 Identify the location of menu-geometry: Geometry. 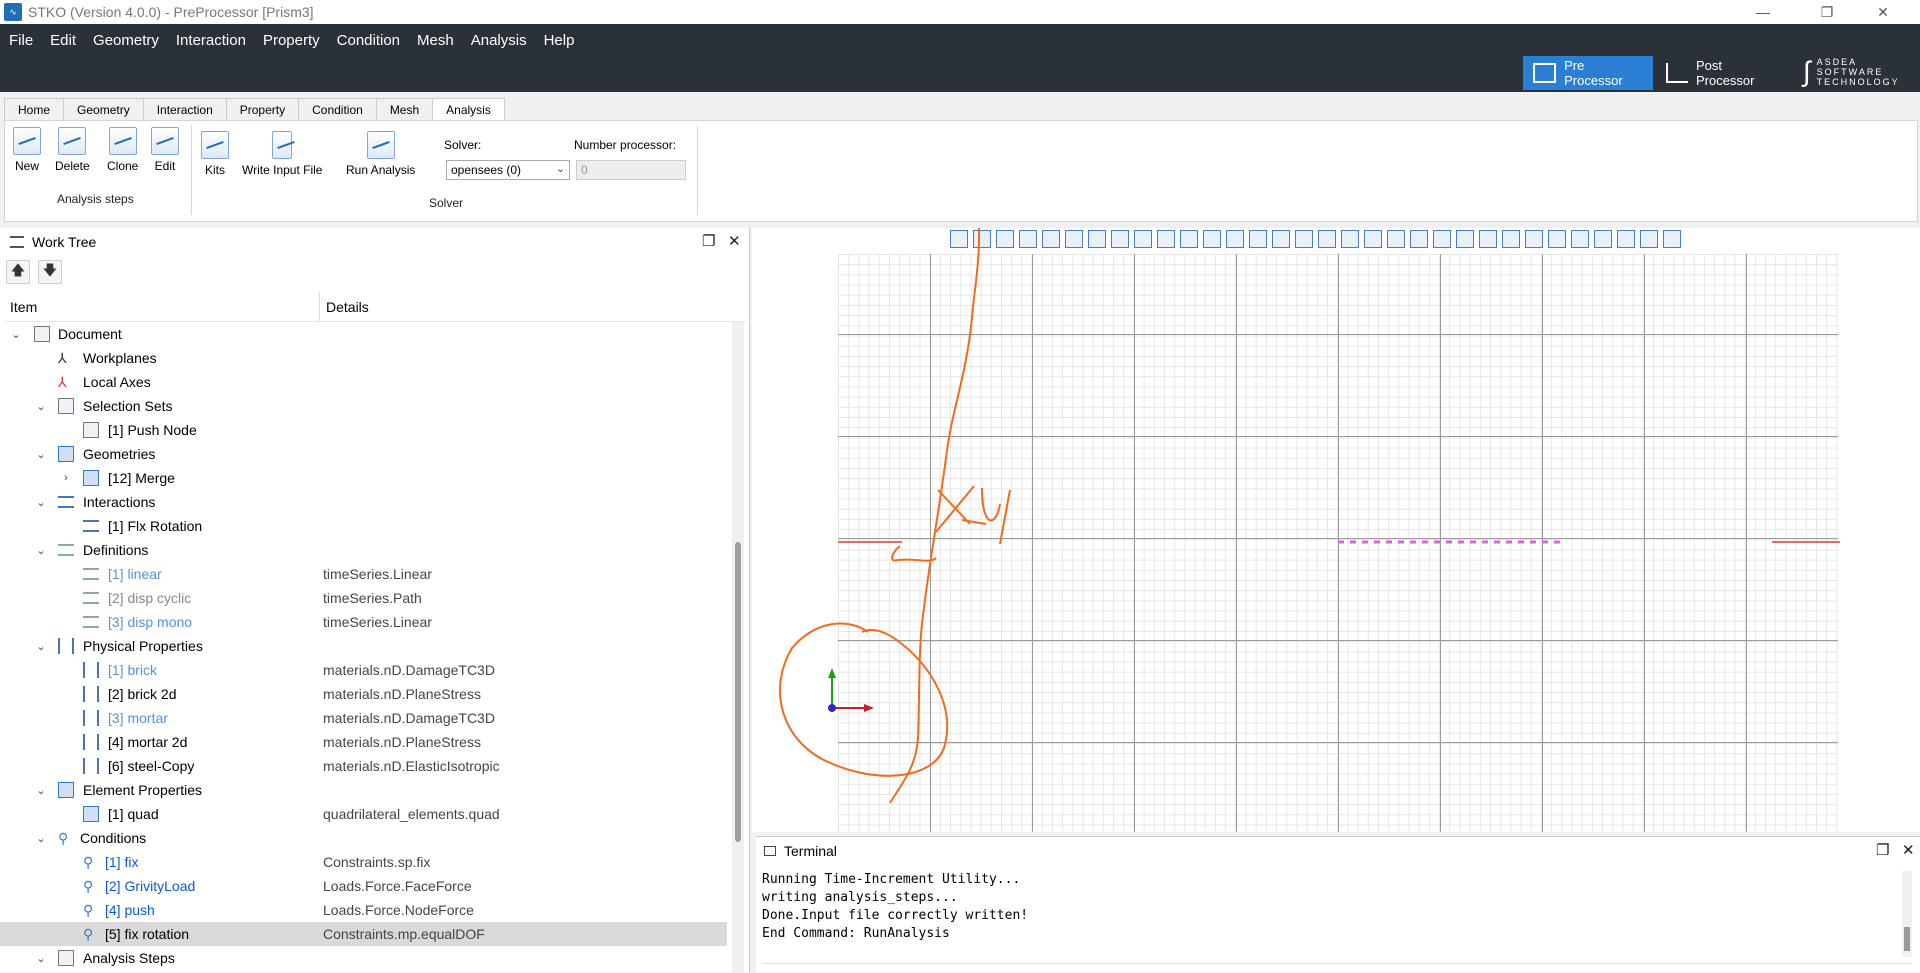
(126, 40).